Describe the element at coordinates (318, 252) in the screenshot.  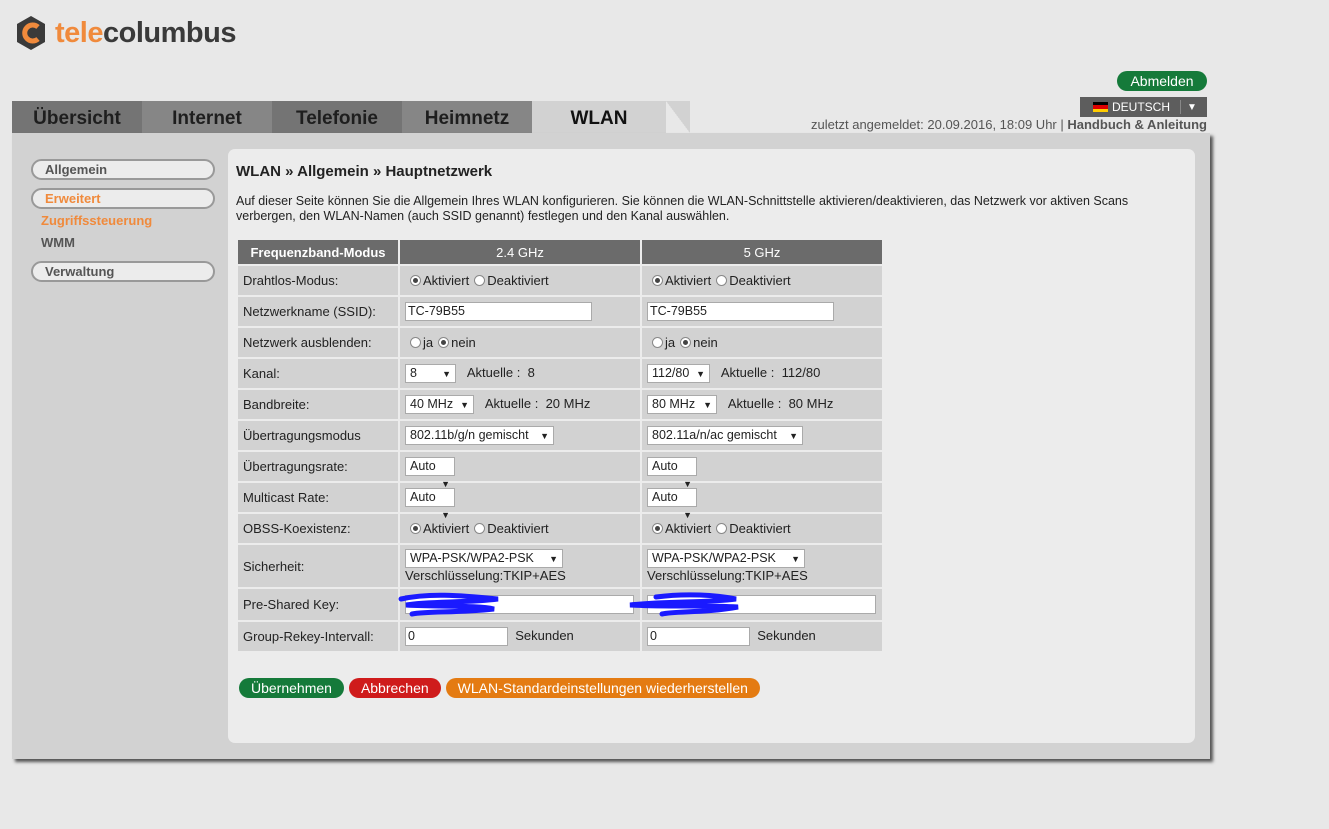
I see `header-frequency-mode: Frequenzband-Modus` at that location.